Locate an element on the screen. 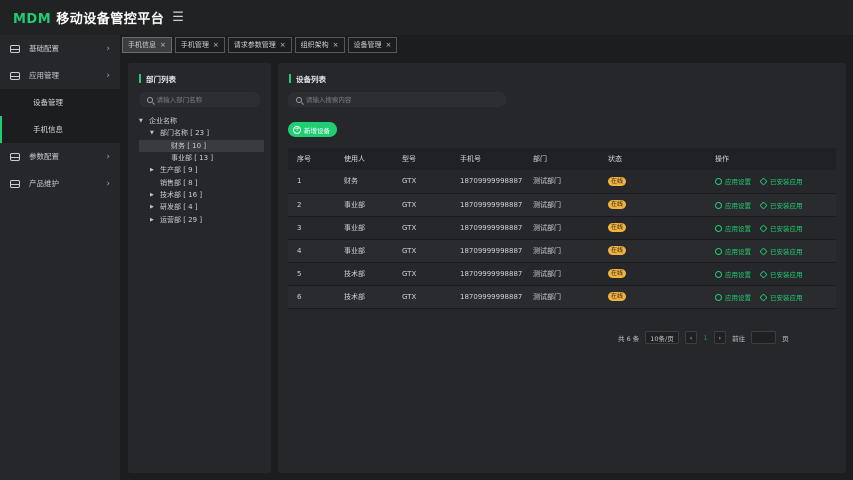  sidebar-item: 基础配置 › is located at coordinates (60, 48).